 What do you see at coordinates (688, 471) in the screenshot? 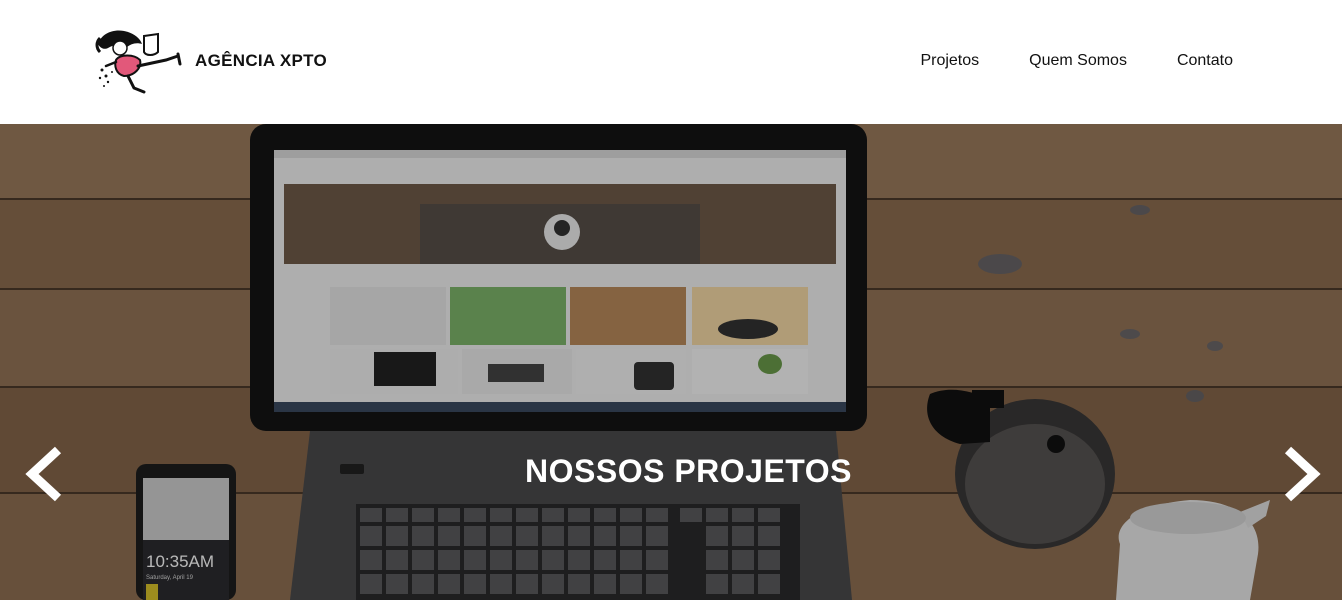
I see `hero-title: NOSSOS PROJETOS` at bounding box center [688, 471].